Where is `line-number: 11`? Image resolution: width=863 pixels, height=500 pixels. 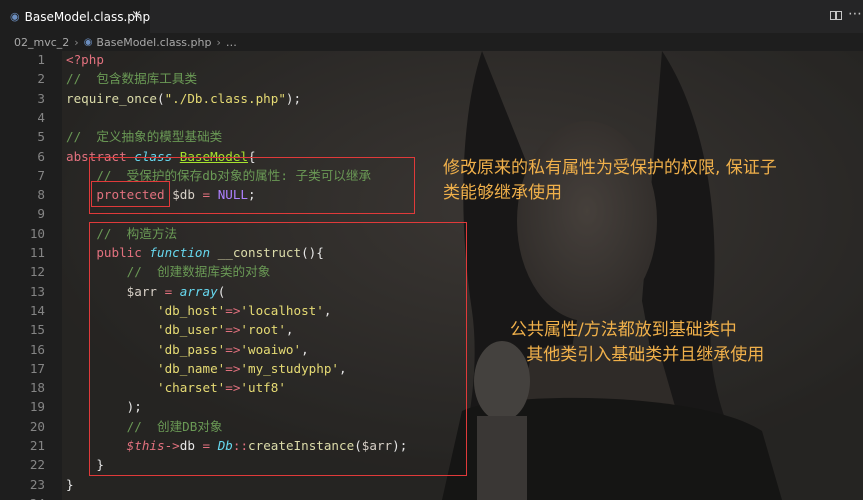
line-number: 11 is located at coordinates (37, 252).